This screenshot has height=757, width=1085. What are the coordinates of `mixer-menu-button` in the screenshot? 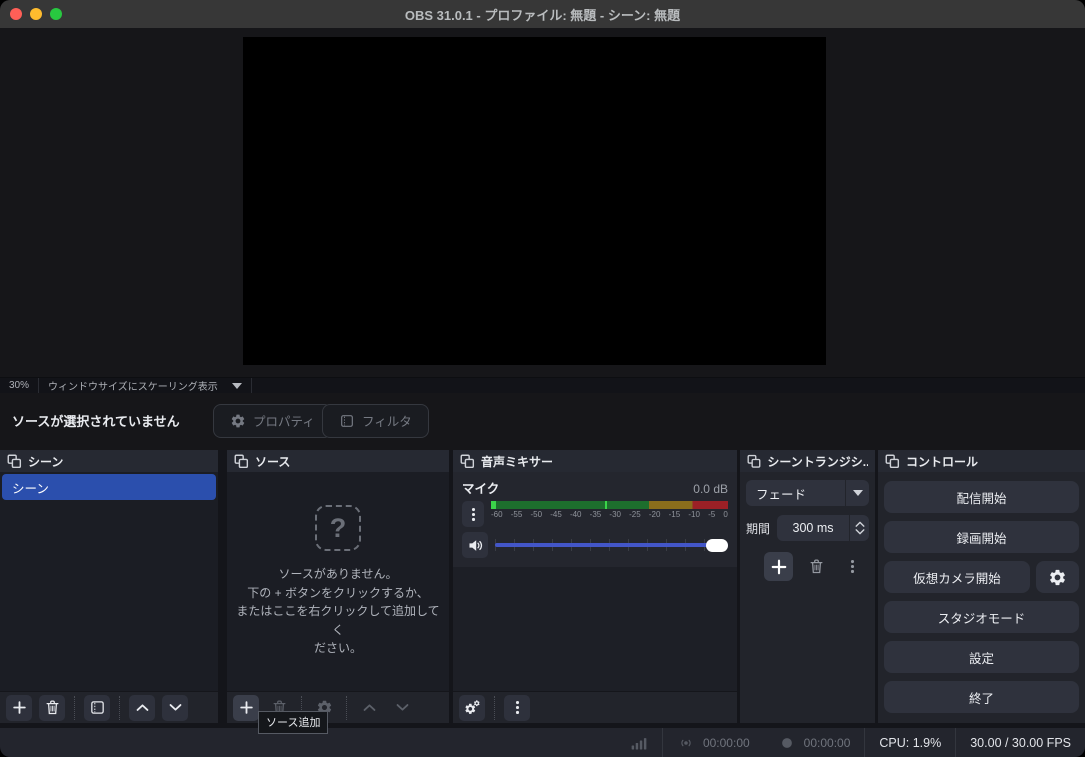 It's located at (517, 707).